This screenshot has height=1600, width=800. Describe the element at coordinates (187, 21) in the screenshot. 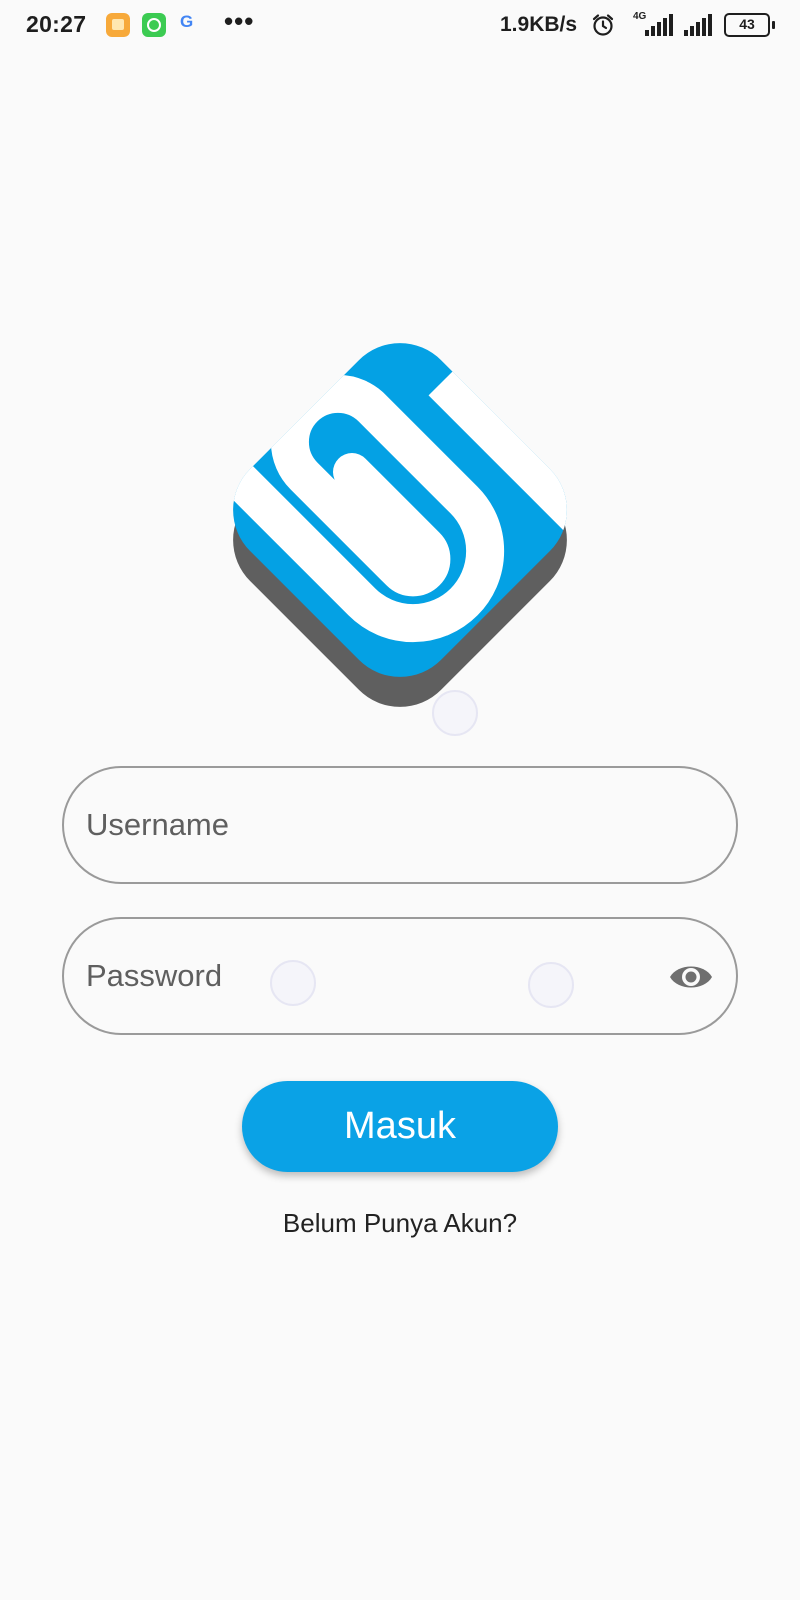

I see `google-icon: G` at that location.